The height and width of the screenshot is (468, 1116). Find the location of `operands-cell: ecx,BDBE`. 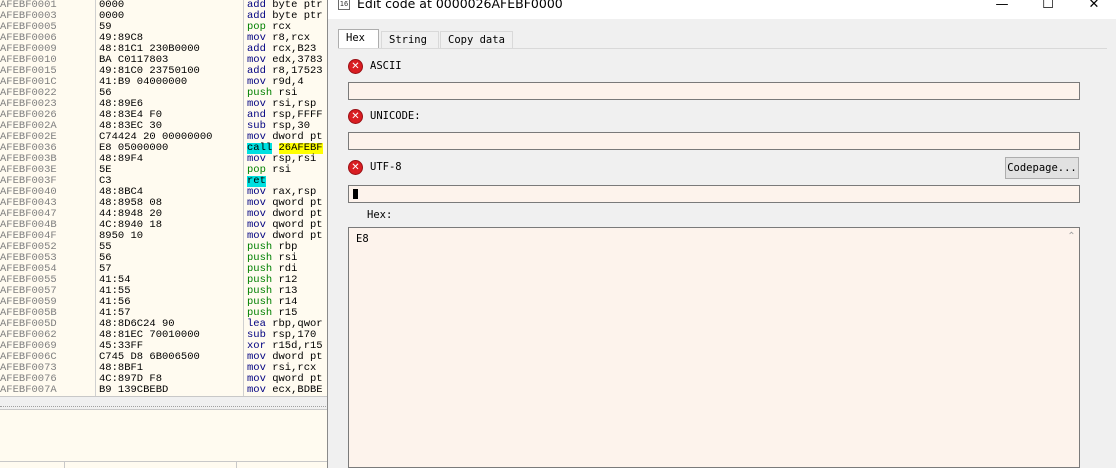

operands-cell: ecx,BDBE is located at coordinates (297, 390).